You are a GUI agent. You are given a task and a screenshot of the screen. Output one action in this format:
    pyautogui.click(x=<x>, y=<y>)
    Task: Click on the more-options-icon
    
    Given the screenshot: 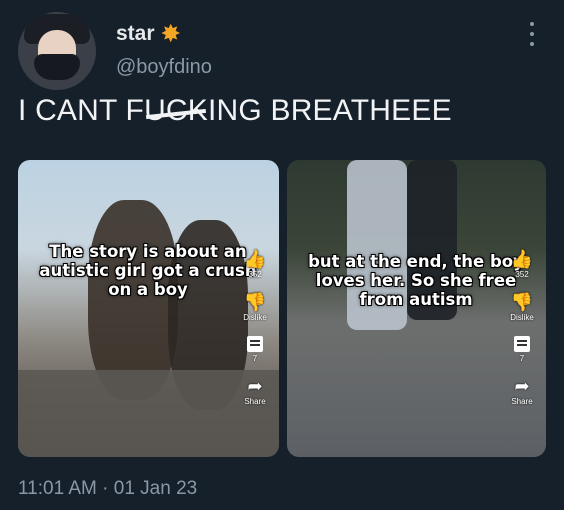 What is the action you would take?
    pyautogui.click(x=532, y=34)
    